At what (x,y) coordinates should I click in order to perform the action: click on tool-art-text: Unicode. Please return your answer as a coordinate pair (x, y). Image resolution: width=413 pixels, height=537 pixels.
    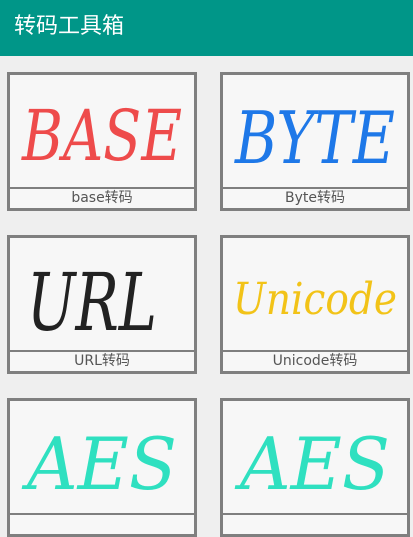
    Looking at the image, I should click on (315, 299).